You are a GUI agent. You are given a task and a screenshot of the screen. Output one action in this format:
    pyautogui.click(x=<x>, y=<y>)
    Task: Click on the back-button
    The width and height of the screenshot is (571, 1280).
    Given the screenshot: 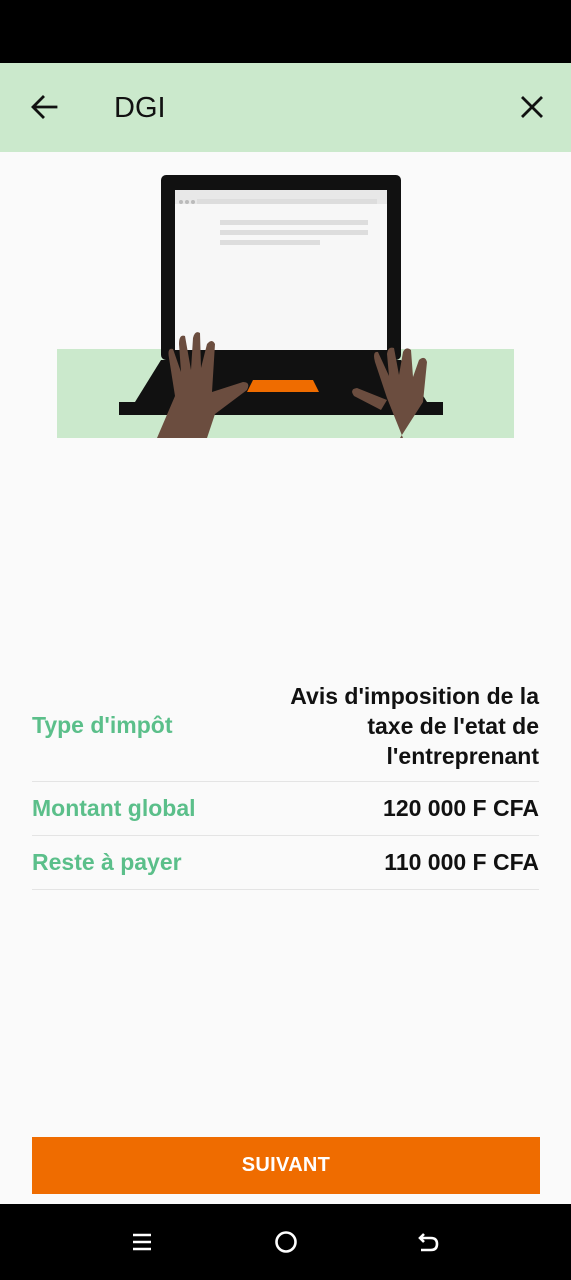 What is the action you would take?
    pyautogui.click(x=44, y=107)
    